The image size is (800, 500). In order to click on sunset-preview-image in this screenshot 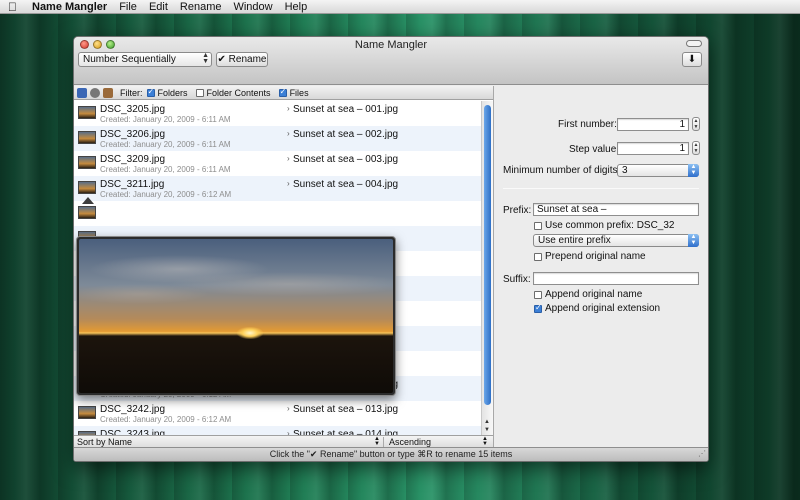, I will do `click(236, 316)`.